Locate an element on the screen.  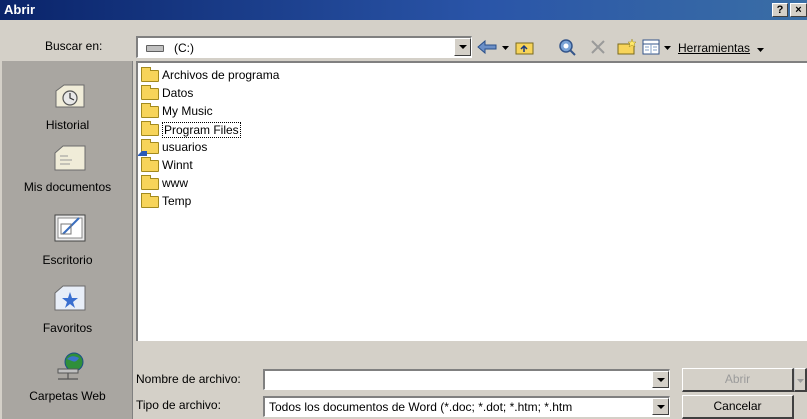
tools-menu-button: Herramientas is located at coordinates (733, 50).